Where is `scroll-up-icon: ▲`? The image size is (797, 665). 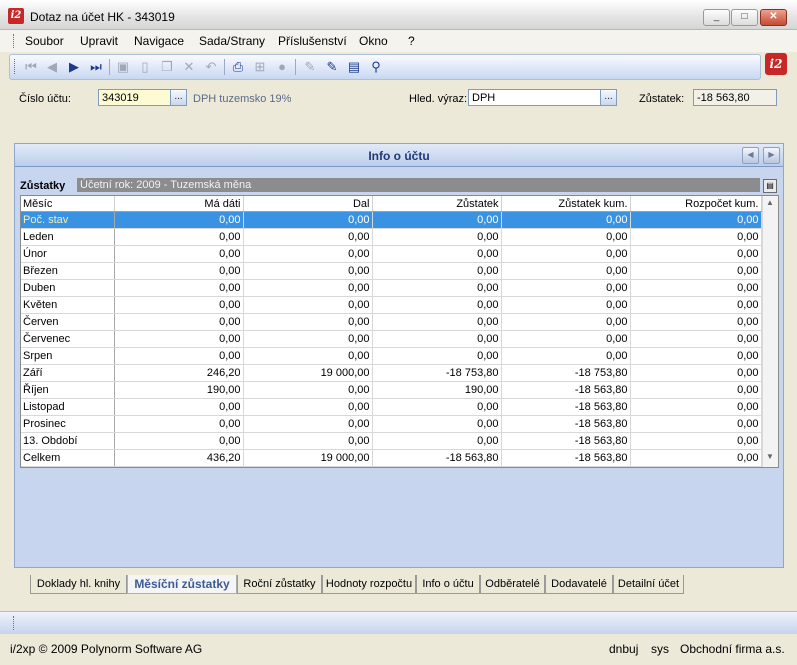 scroll-up-icon: ▲ is located at coordinates (770, 202).